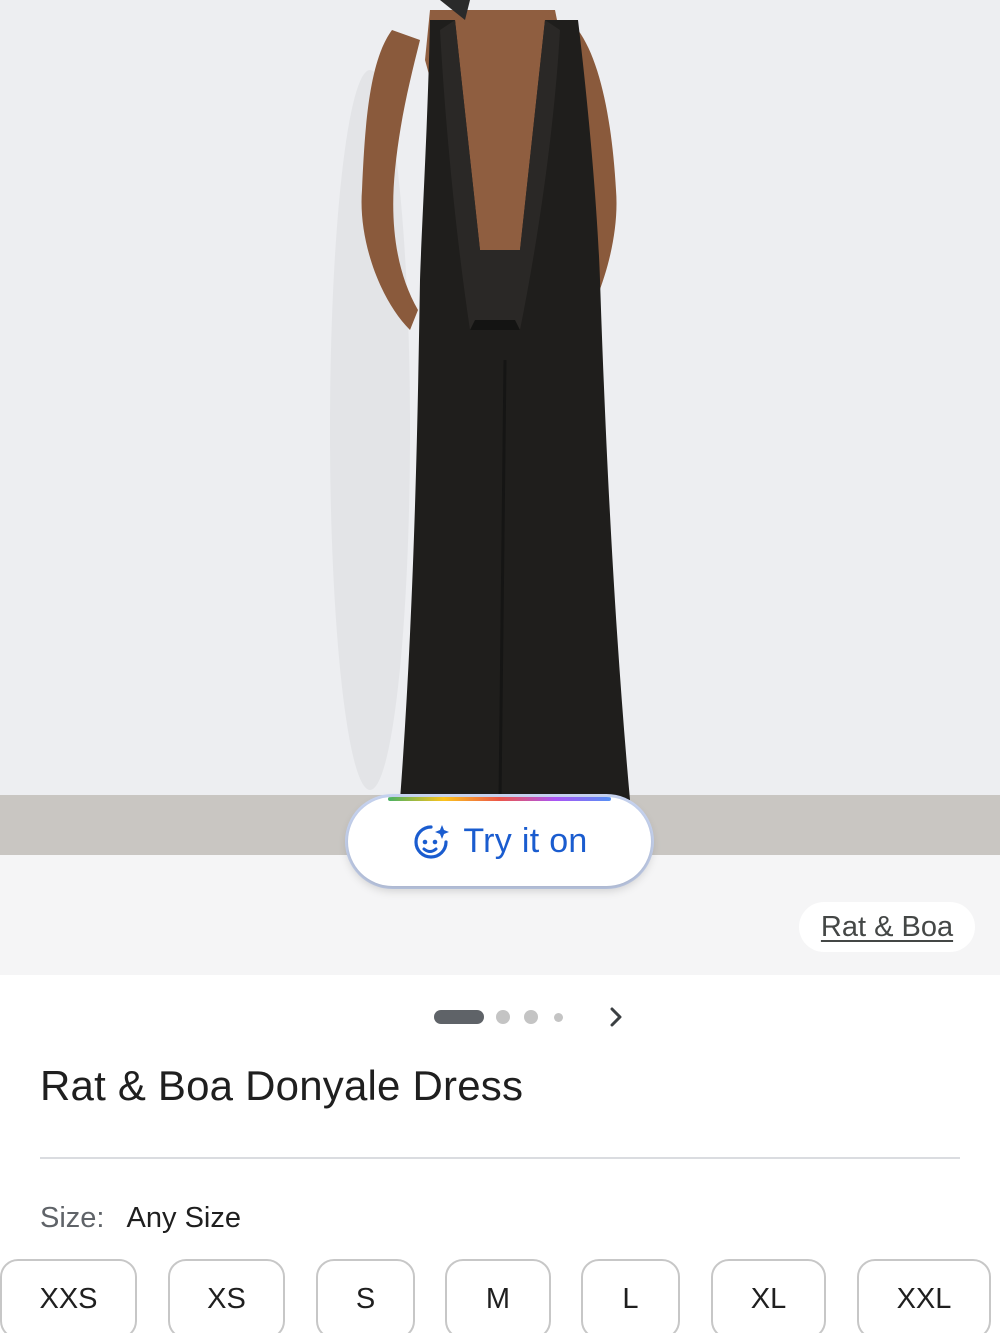 The height and width of the screenshot is (1333, 1000). Describe the element at coordinates (226, 1296) in the screenshot. I see `size-option-xs: XS` at that location.